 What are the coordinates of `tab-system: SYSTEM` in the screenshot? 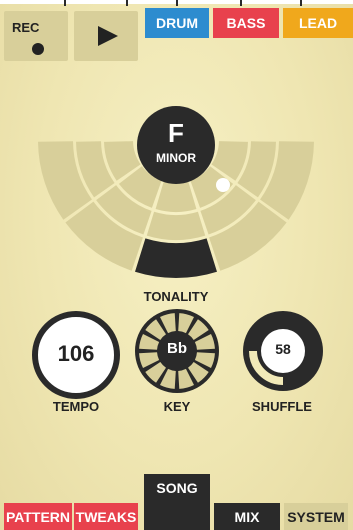 It's located at (316, 516).